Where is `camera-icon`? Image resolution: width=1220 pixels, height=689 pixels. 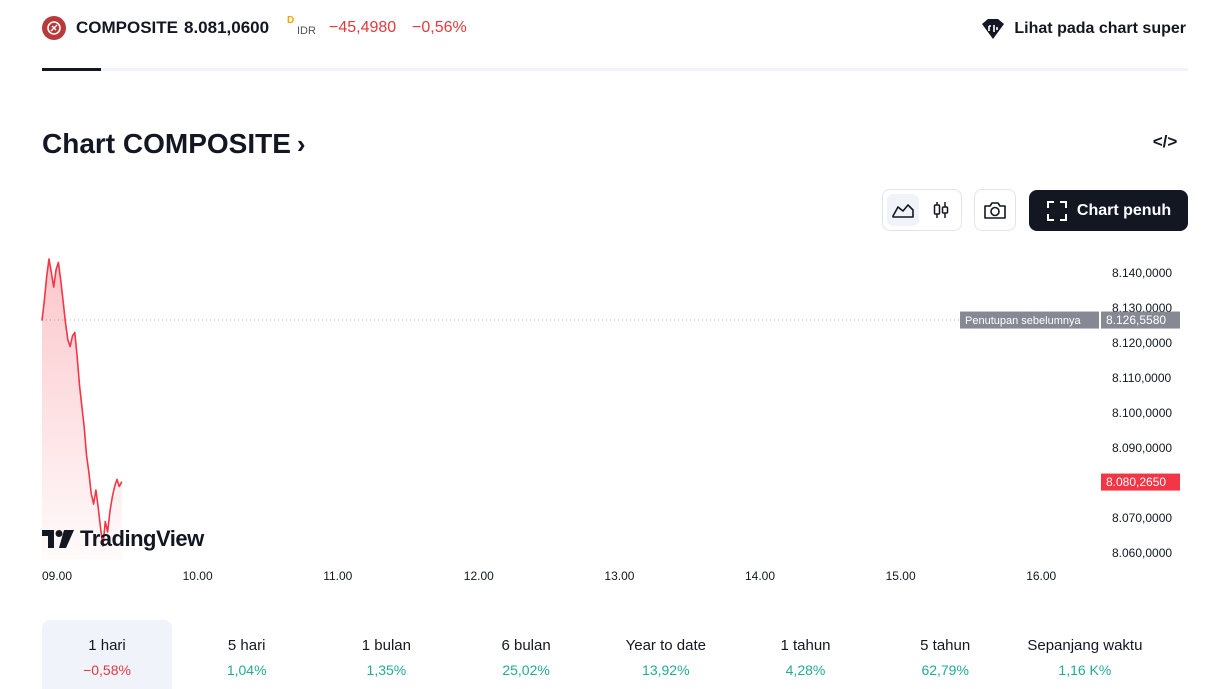
camera-icon is located at coordinates (995, 210).